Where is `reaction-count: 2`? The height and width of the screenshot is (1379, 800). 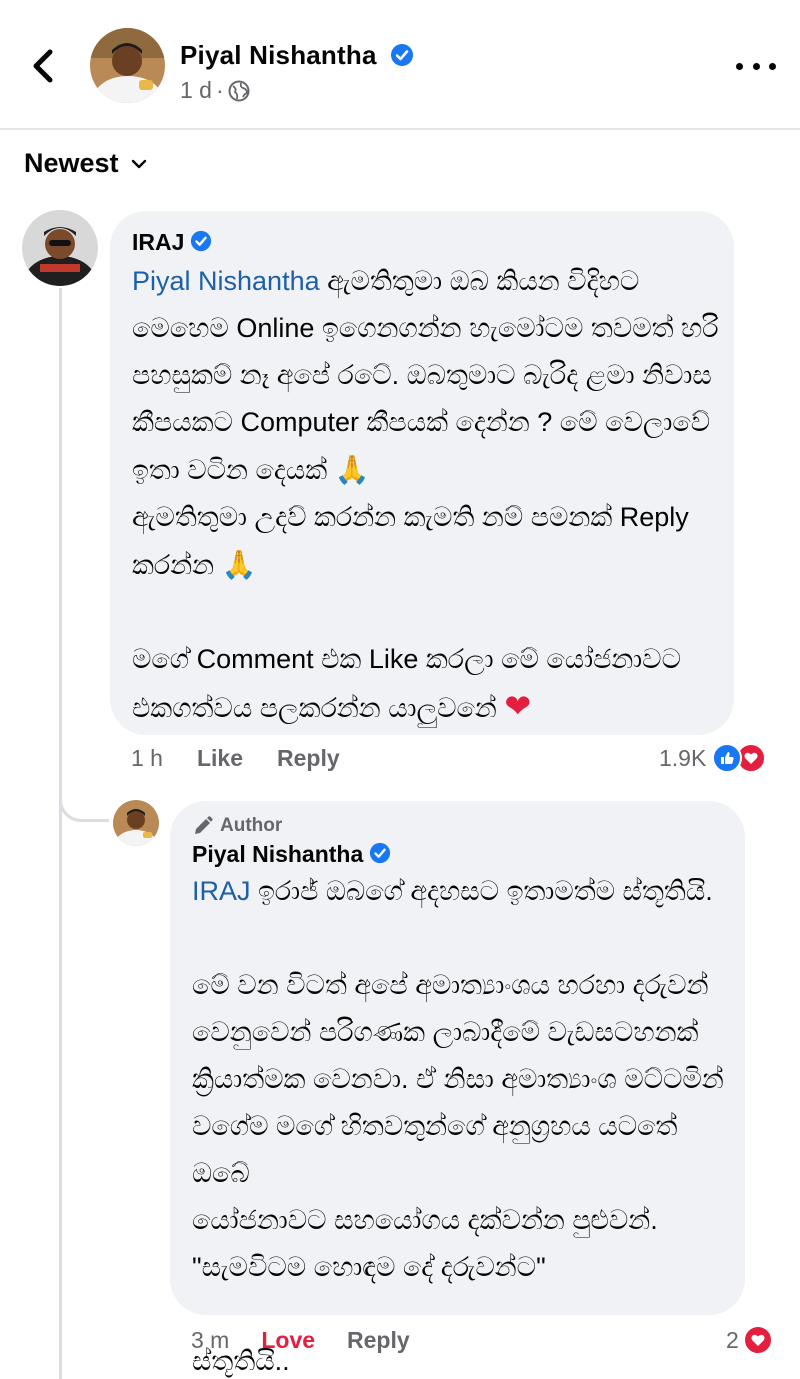 reaction-count: 2 is located at coordinates (732, 1339).